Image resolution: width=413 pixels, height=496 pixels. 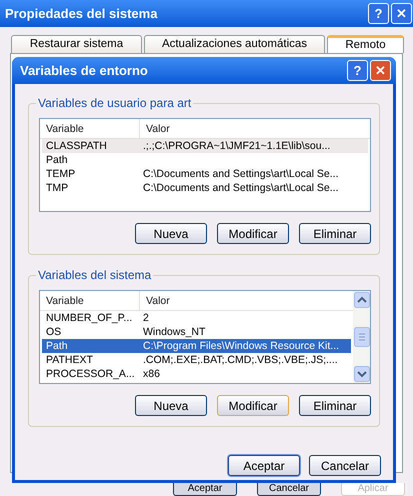 I want to click on scroll-up-icon, so click(x=362, y=300).